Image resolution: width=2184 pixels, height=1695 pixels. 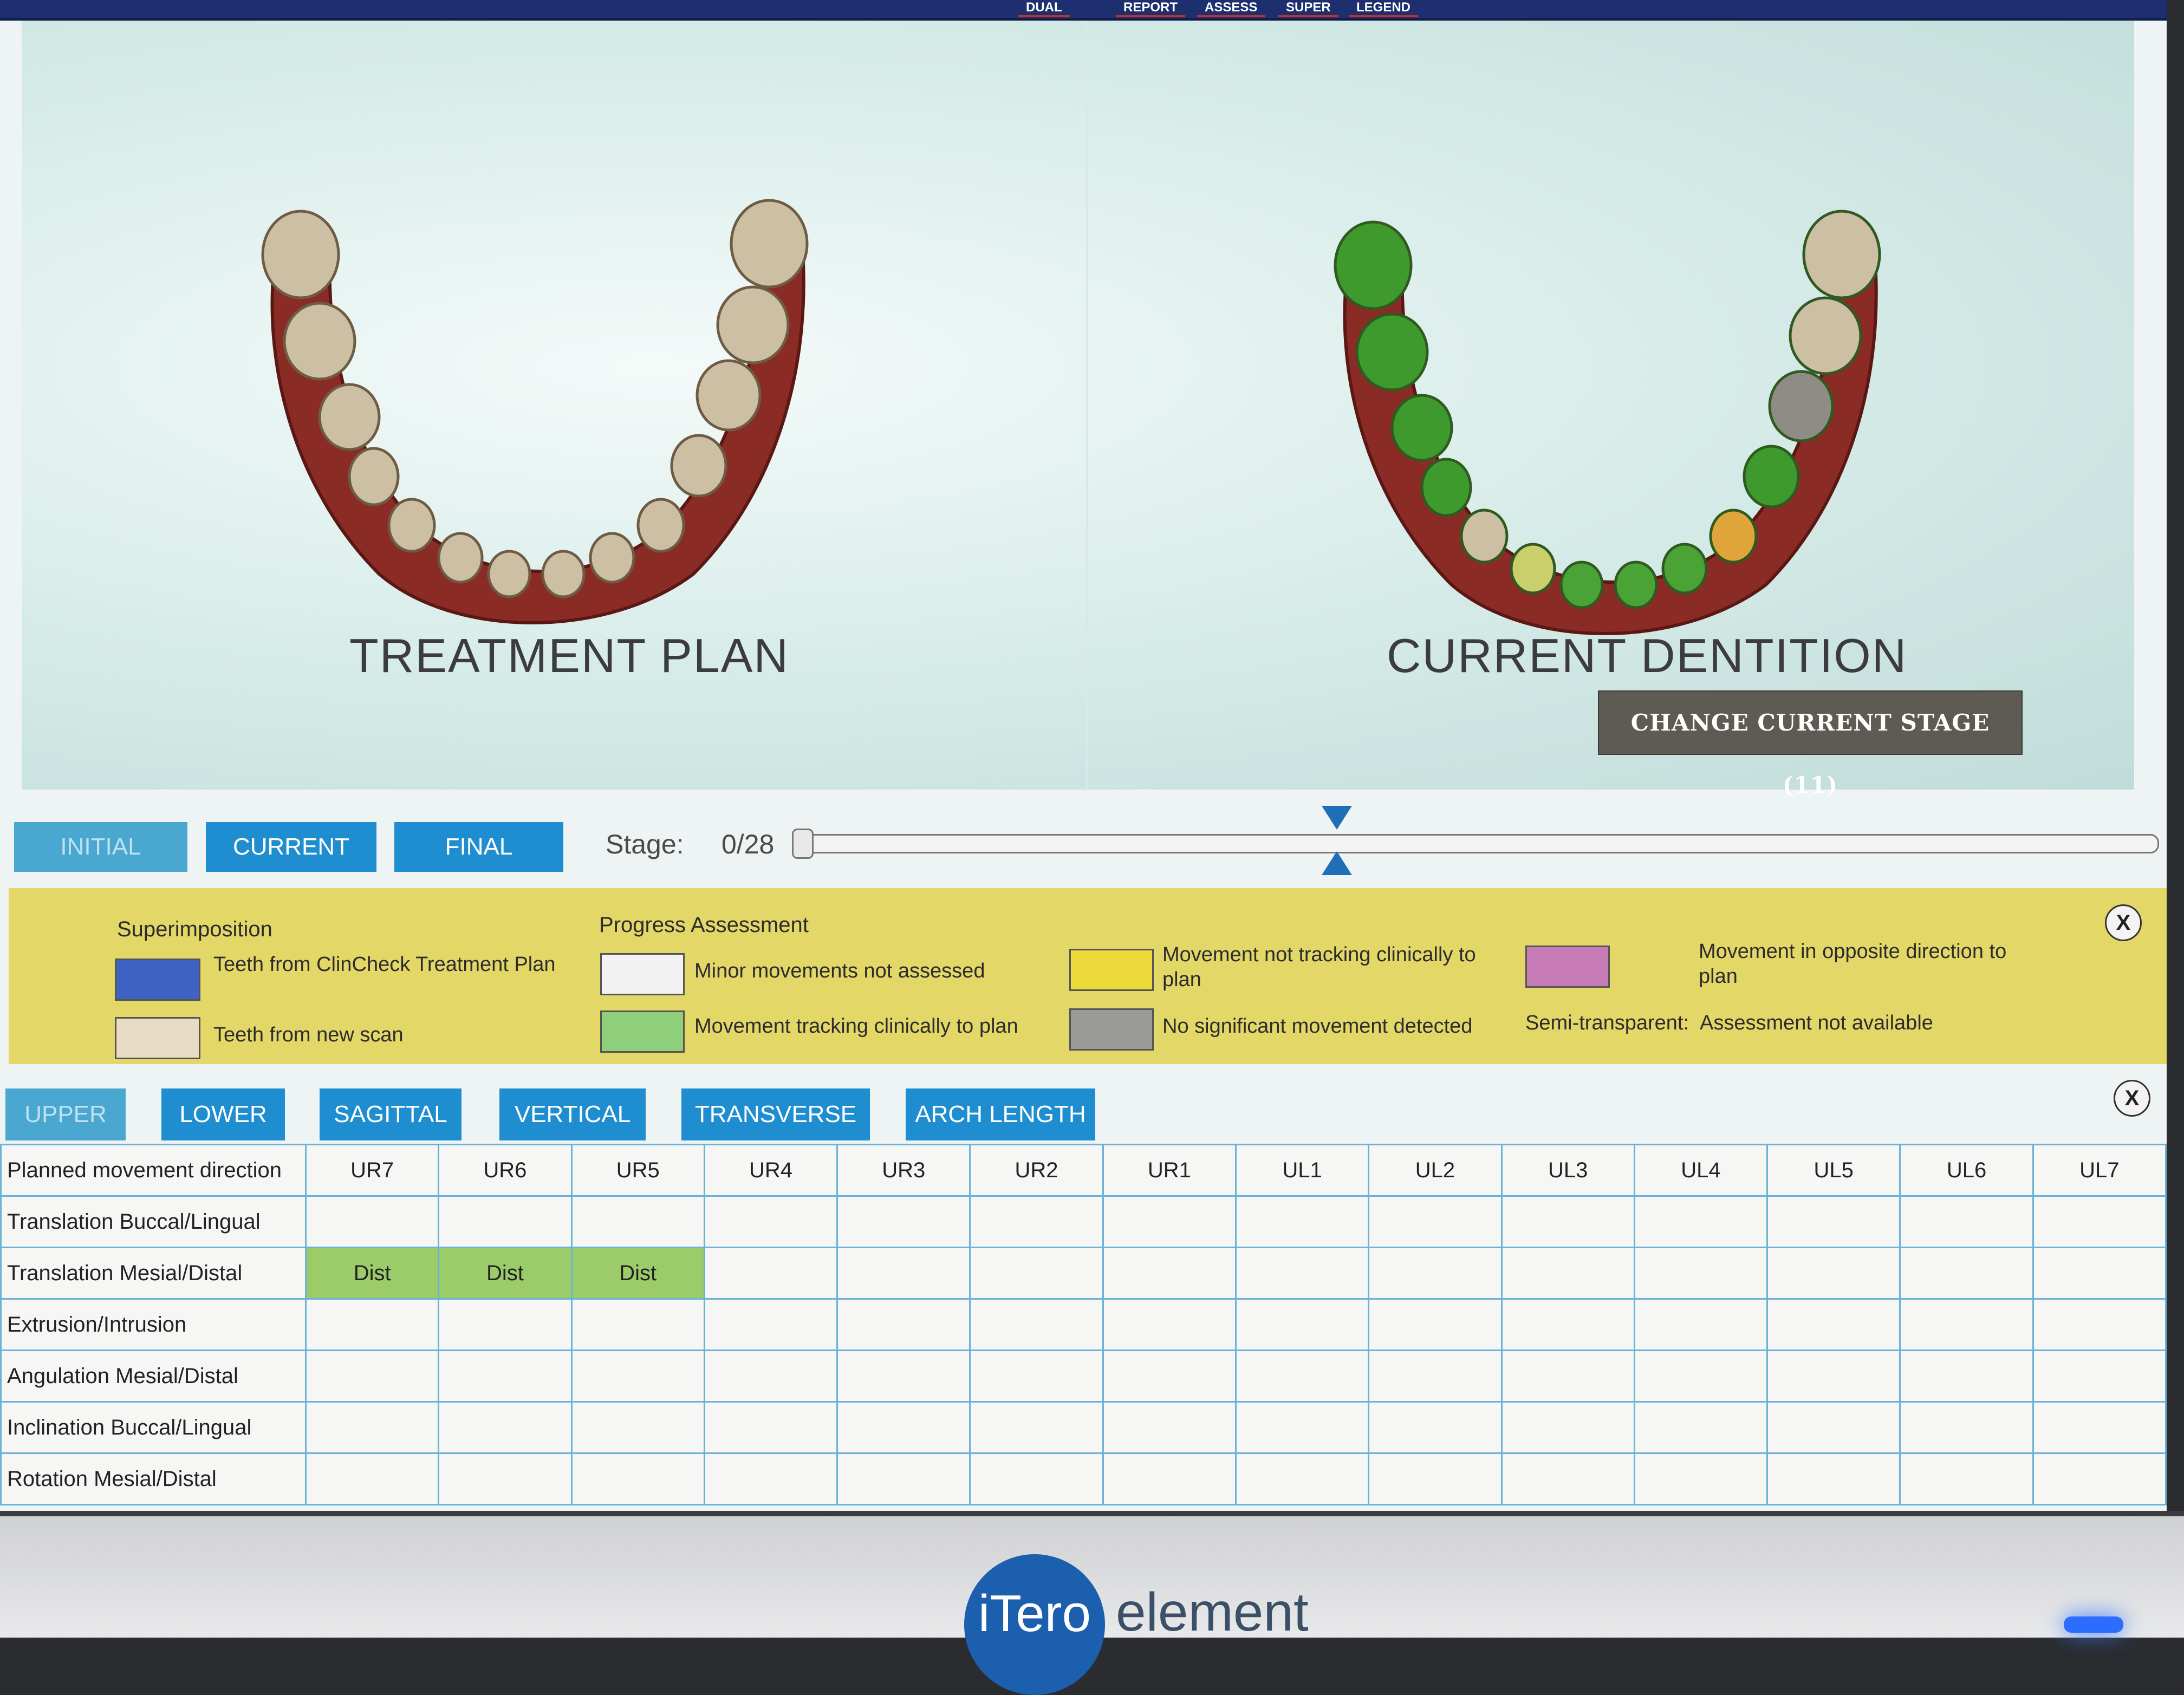 I want to click on tooth-header: UR4, so click(x=770, y=1170).